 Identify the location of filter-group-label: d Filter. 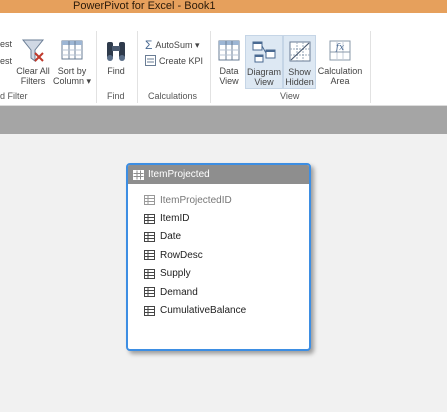
(14, 96).